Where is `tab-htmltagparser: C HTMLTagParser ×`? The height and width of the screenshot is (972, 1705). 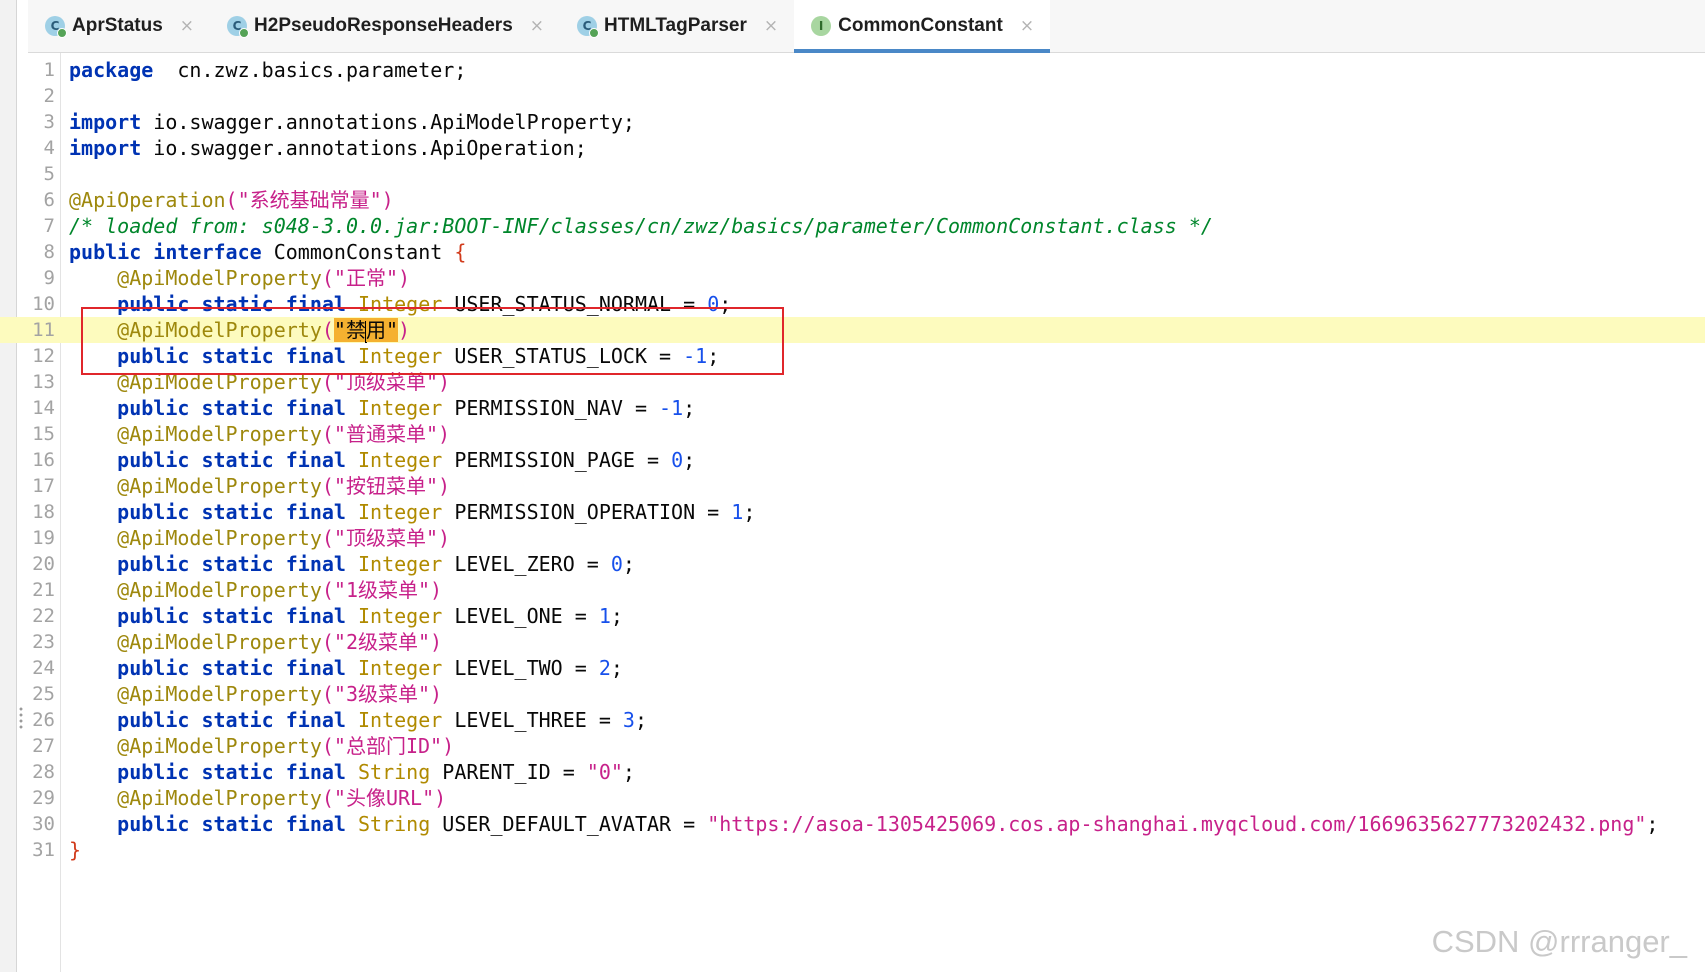 tab-htmltagparser: C HTMLTagParser × is located at coordinates (677, 26).